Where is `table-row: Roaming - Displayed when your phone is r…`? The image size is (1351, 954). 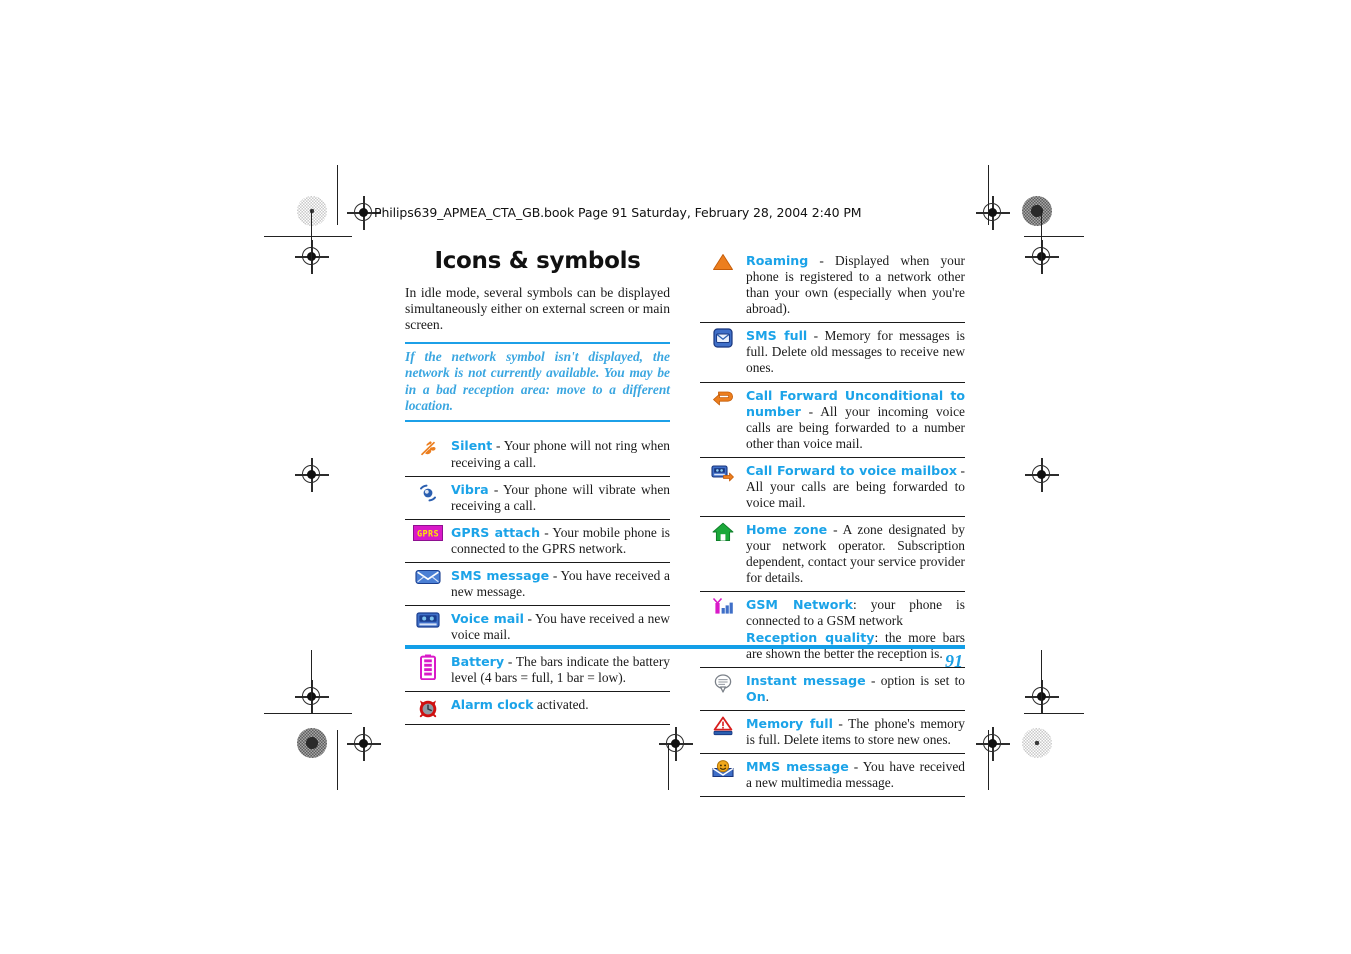 table-row: Roaming - Displayed when your phone is r… is located at coordinates (832, 285).